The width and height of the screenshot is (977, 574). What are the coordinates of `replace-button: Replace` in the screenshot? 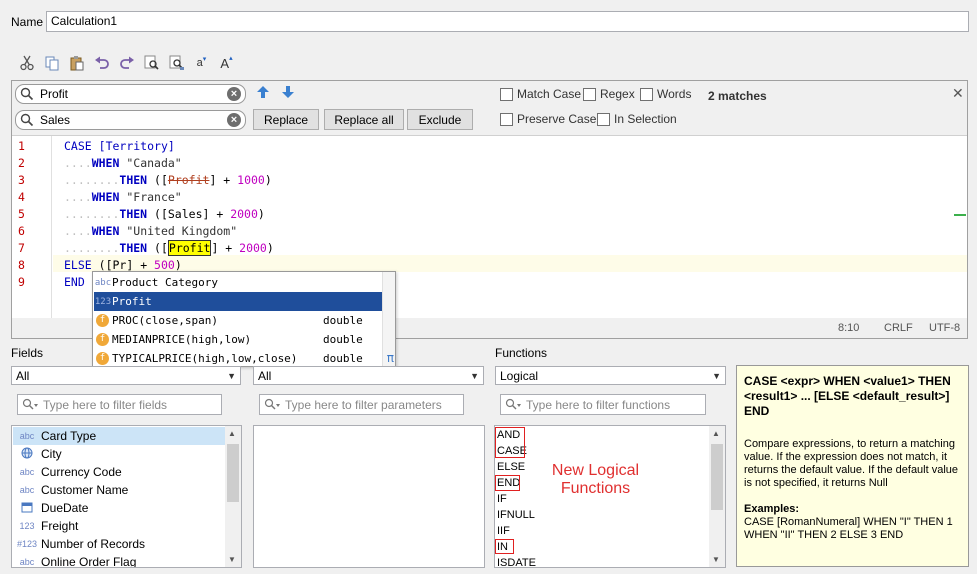 It's located at (286, 119).